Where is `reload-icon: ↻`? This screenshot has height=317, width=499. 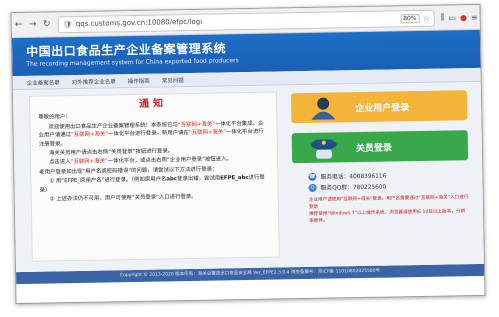 reload-icon: ↻ is located at coordinates (47, 24).